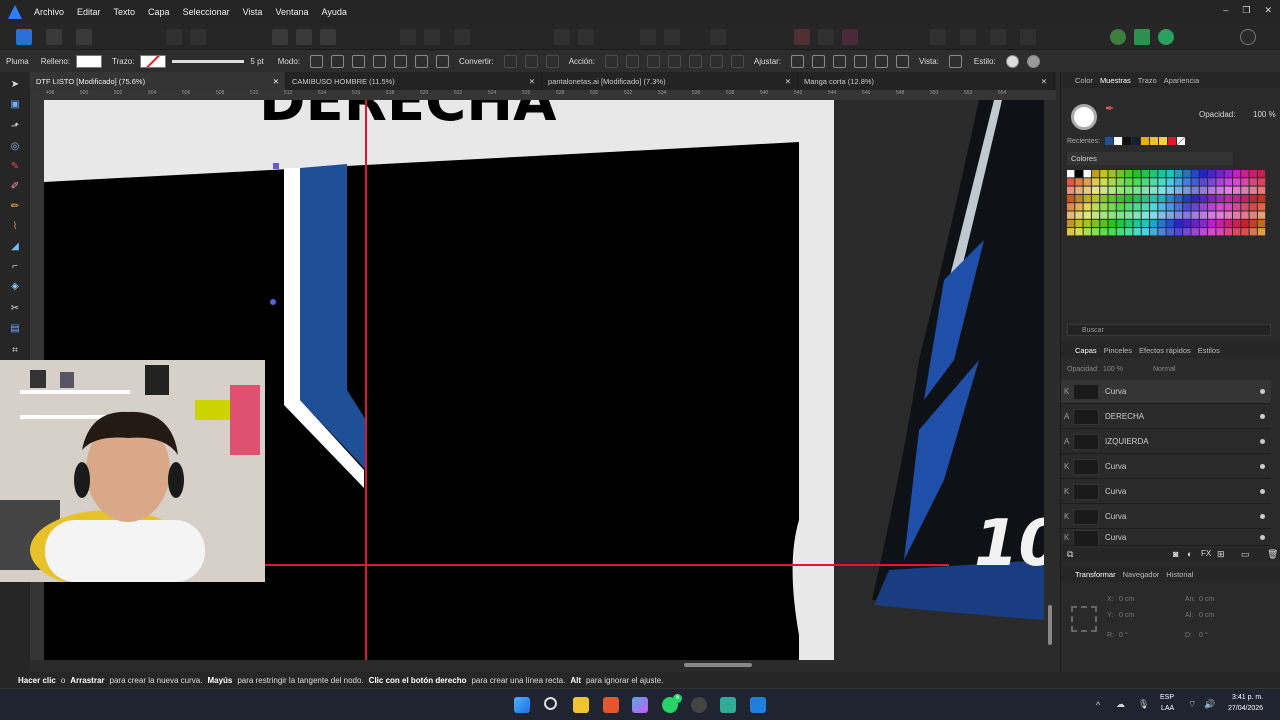  I want to click on arrange-icon, so click(968, 37).